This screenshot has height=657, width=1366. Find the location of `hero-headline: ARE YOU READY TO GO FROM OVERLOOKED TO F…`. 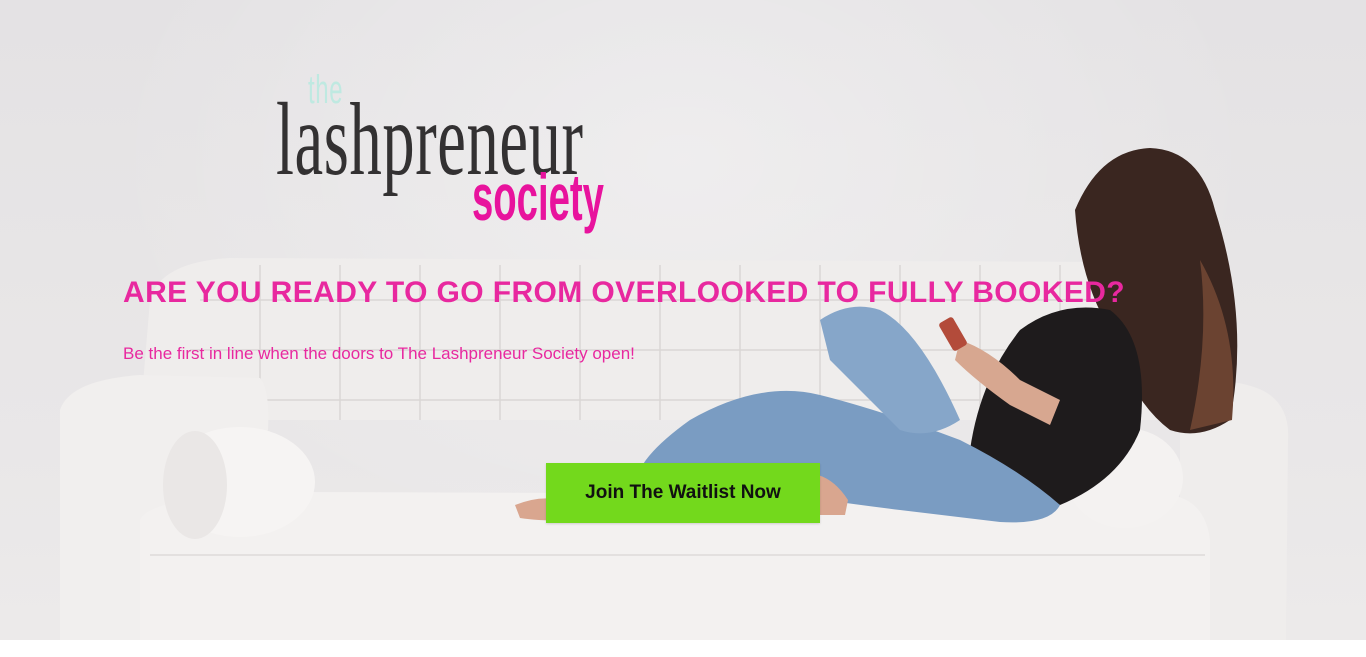

hero-headline: ARE YOU READY TO GO FROM OVERLOOKED TO F… is located at coordinates (624, 292).